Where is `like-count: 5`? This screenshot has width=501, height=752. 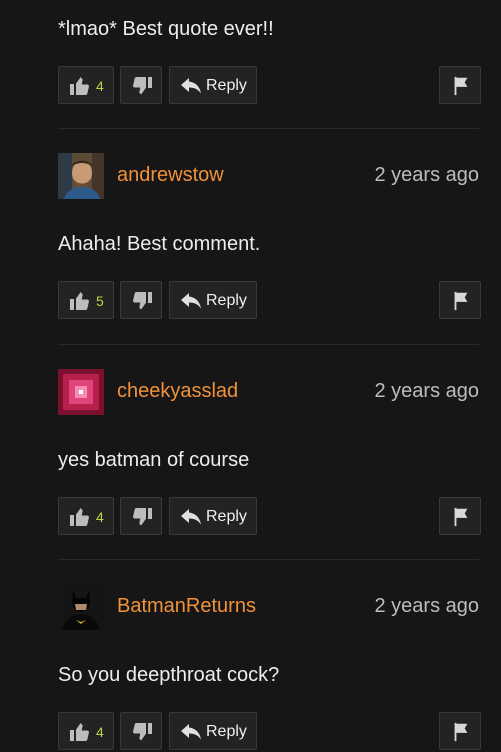
like-count: 5 is located at coordinates (100, 301).